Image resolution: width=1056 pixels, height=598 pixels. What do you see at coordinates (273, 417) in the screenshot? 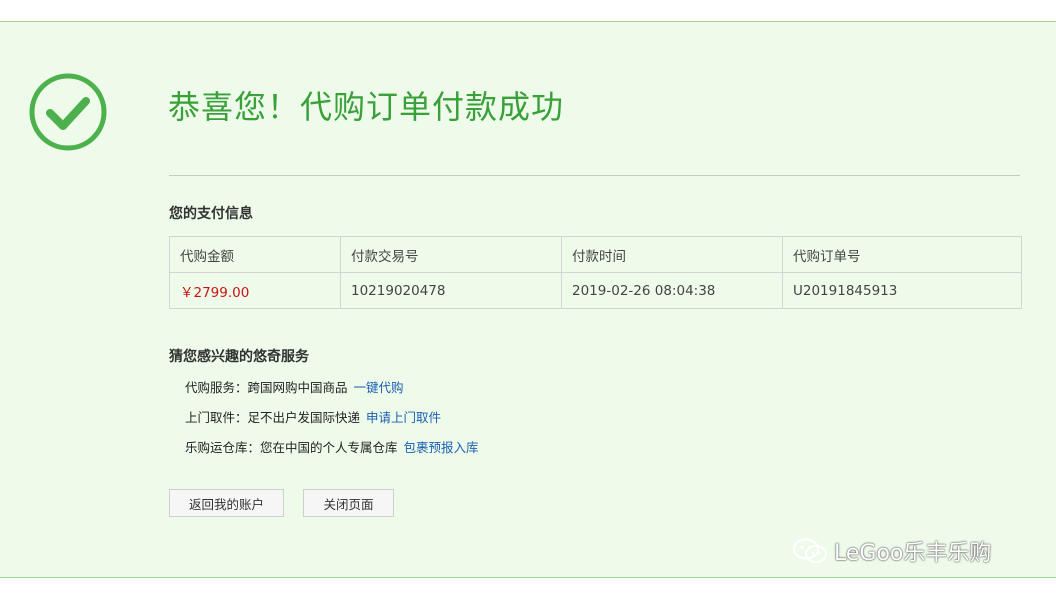
I see `service-item-text: 上门取件：足不出户发国际快递` at bounding box center [273, 417].